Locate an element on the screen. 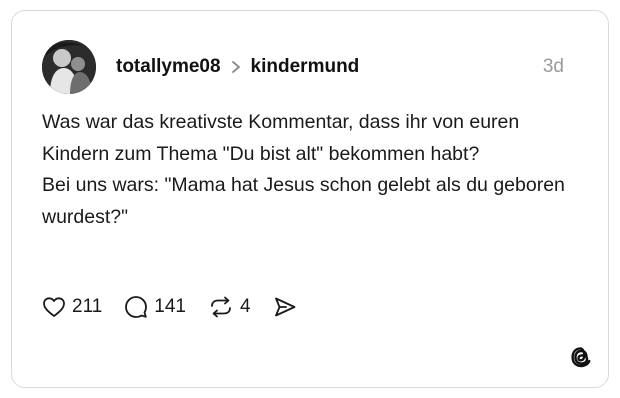 The height and width of the screenshot is (398, 620). threads-logo-icon is located at coordinates (581, 357).